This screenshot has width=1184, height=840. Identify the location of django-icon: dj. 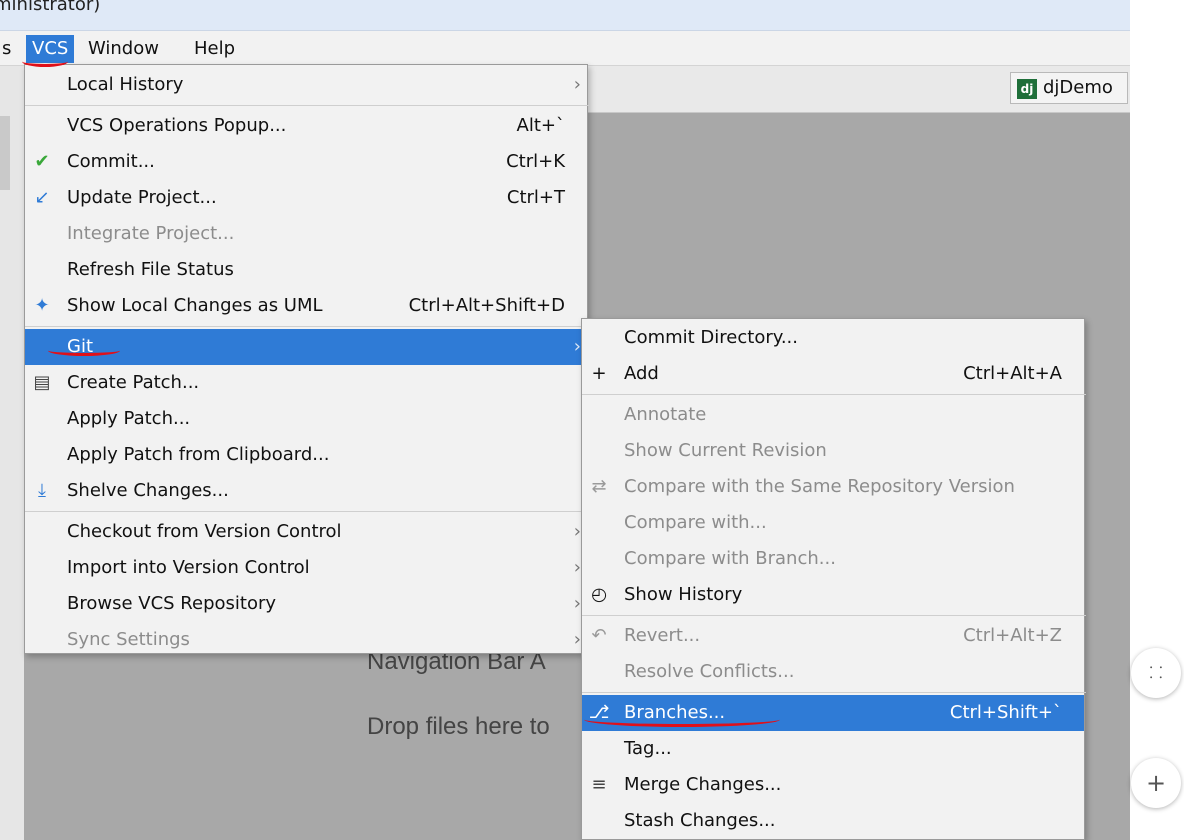
(1027, 89).